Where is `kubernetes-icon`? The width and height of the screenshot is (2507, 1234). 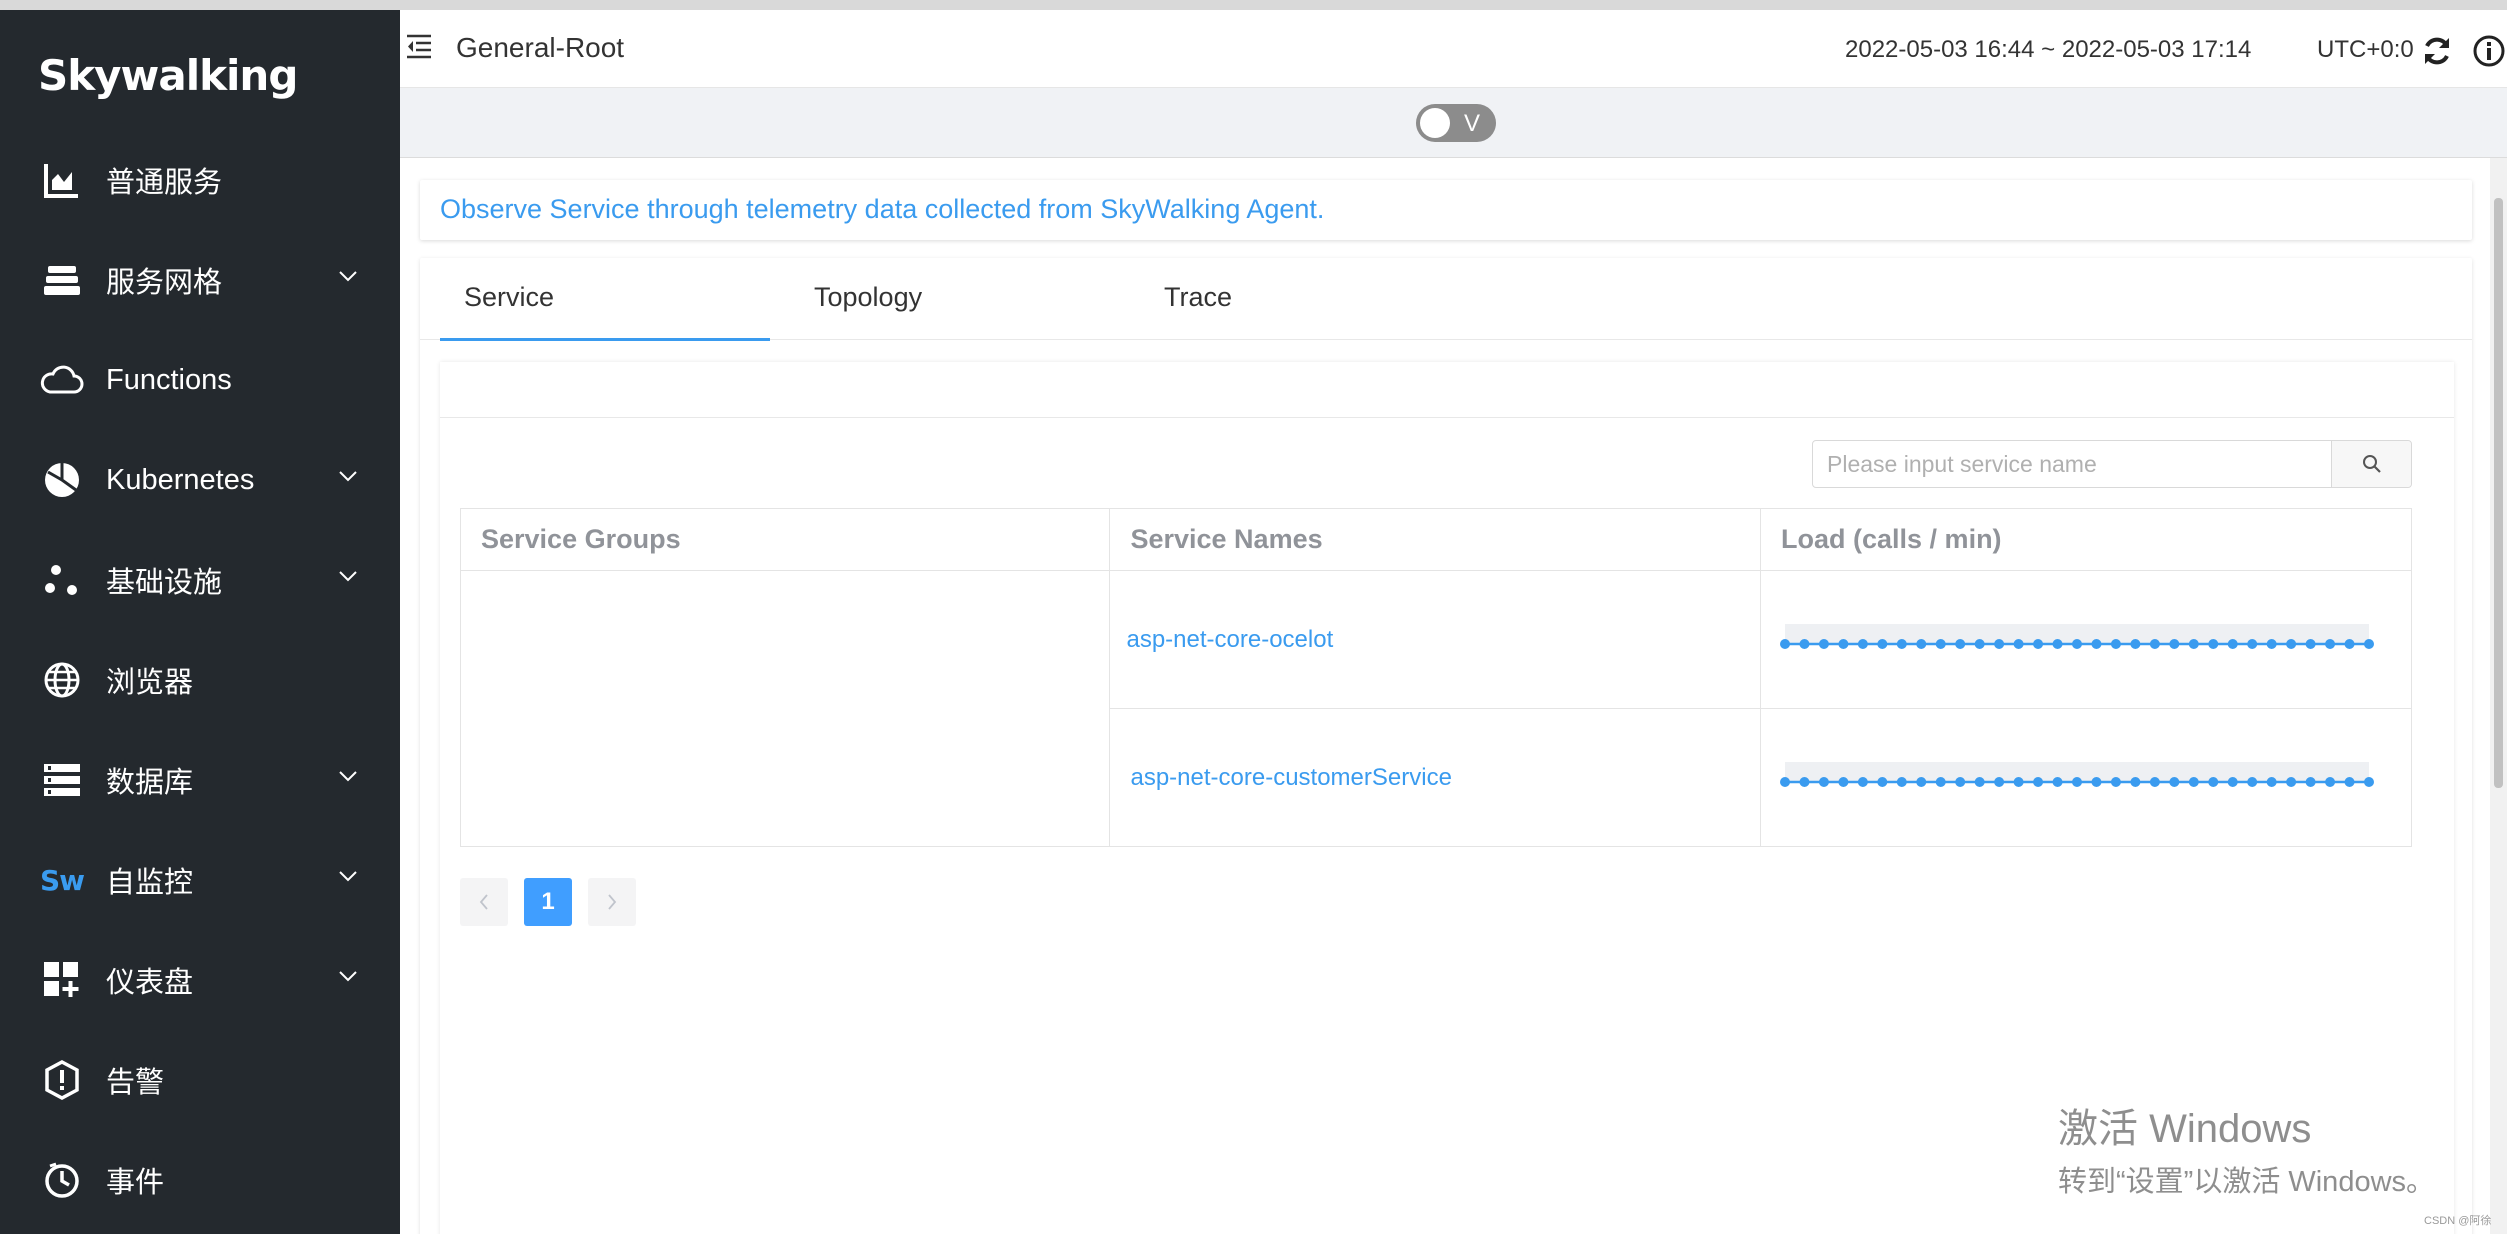 kubernetes-icon is located at coordinates (62, 480).